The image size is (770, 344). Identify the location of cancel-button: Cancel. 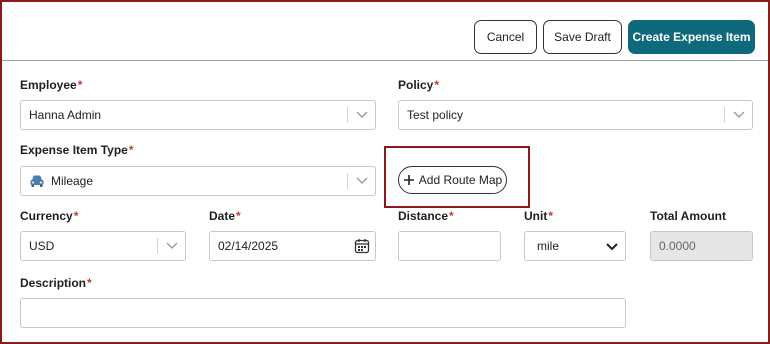
(505, 37).